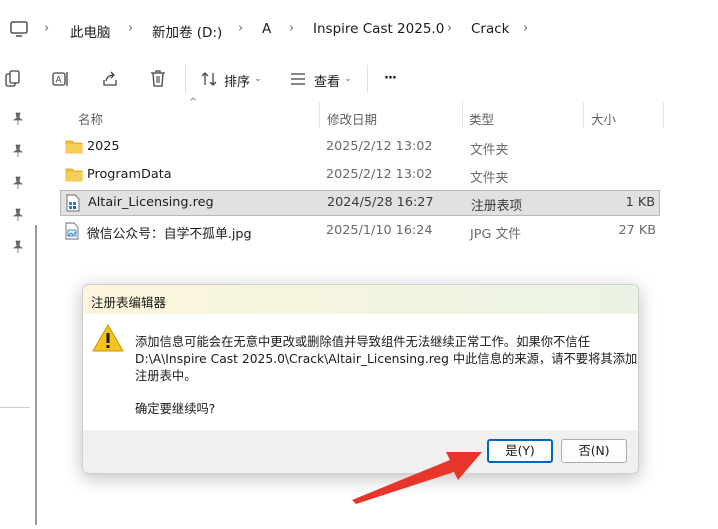 Image resolution: width=718 pixels, height=529 pixels. Describe the element at coordinates (73, 203) in the screenshot. I see `registry-file-icon` at that location.